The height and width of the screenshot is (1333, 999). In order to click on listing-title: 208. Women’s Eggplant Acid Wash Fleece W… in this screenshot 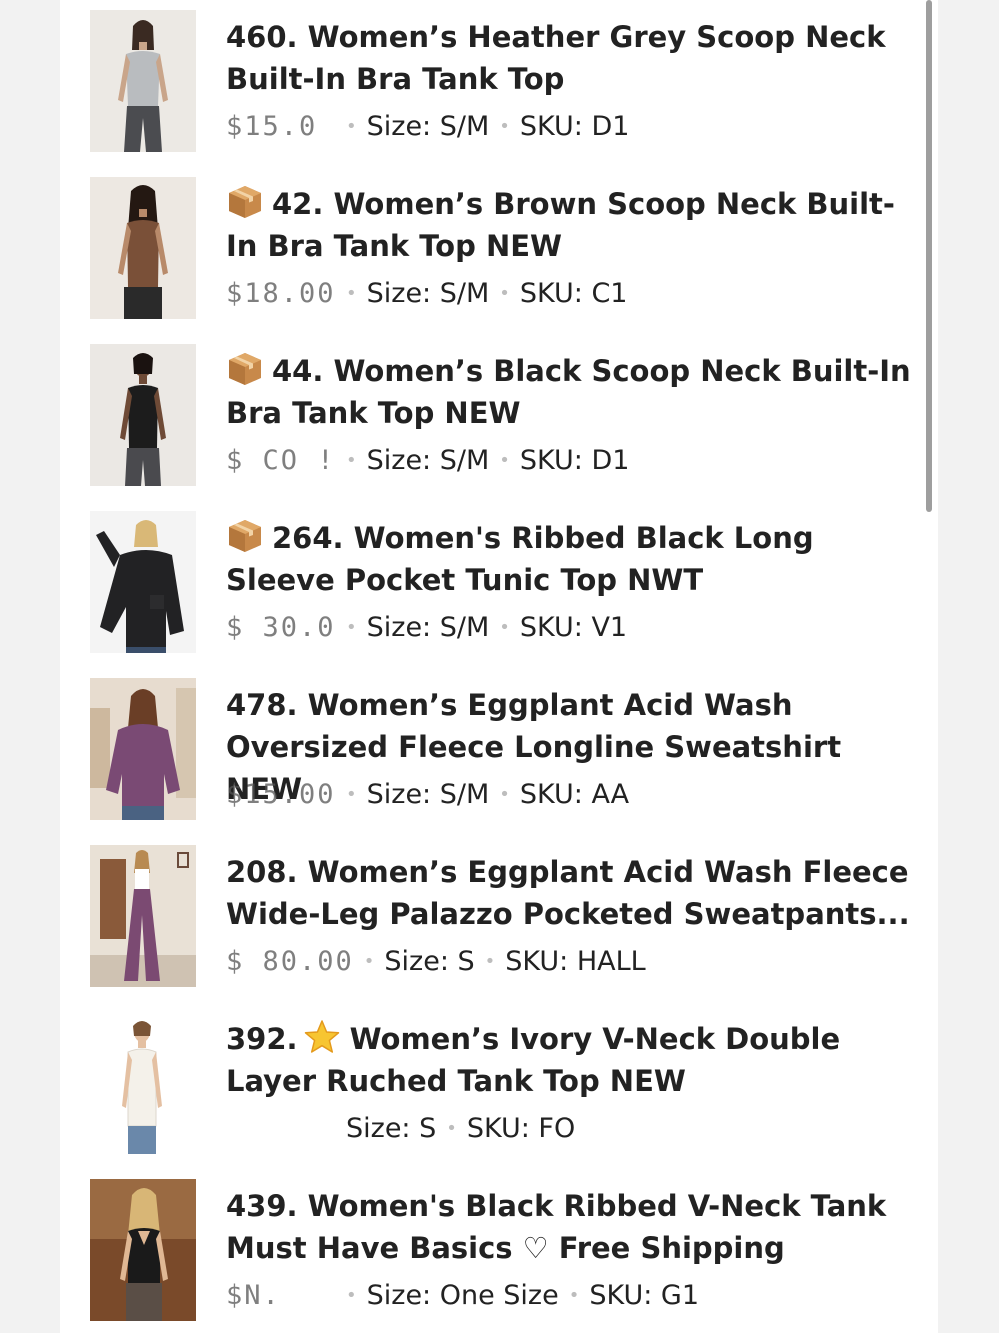, I will do `click(576, 893)`.